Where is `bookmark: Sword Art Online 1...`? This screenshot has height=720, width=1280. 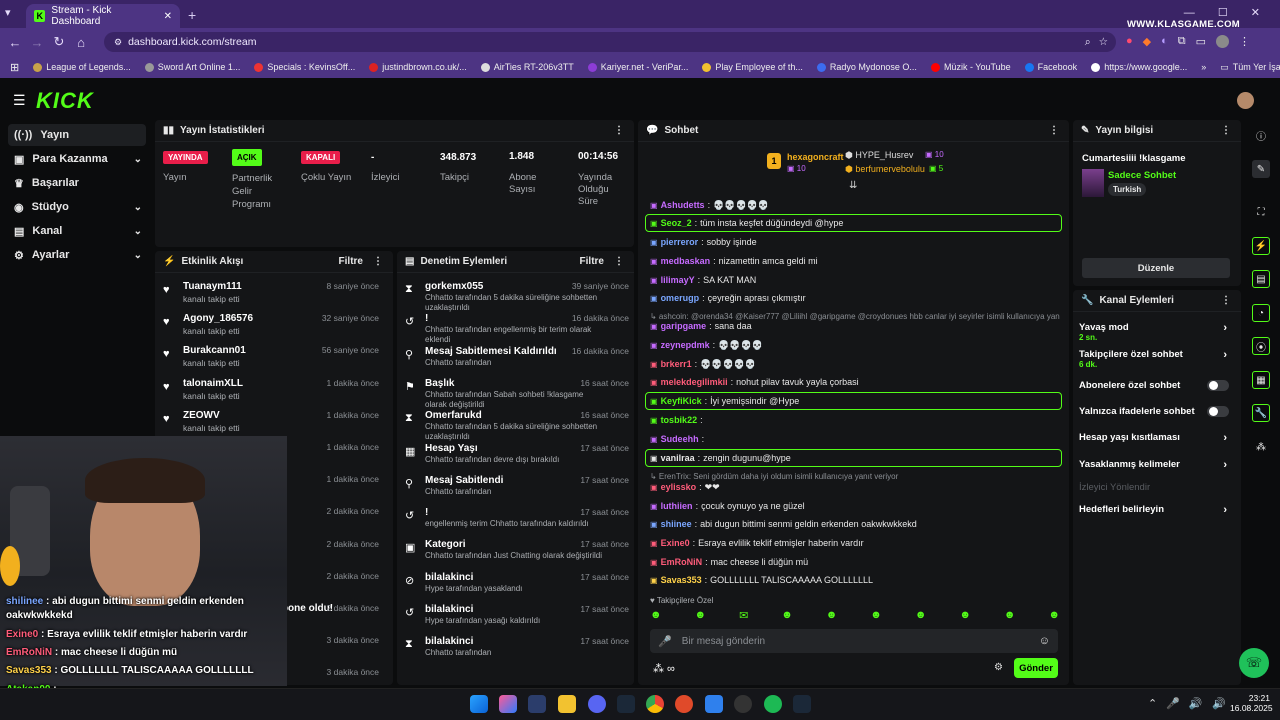 bookmark: Sword Art Online 1... is located at coordinates (192, 67).